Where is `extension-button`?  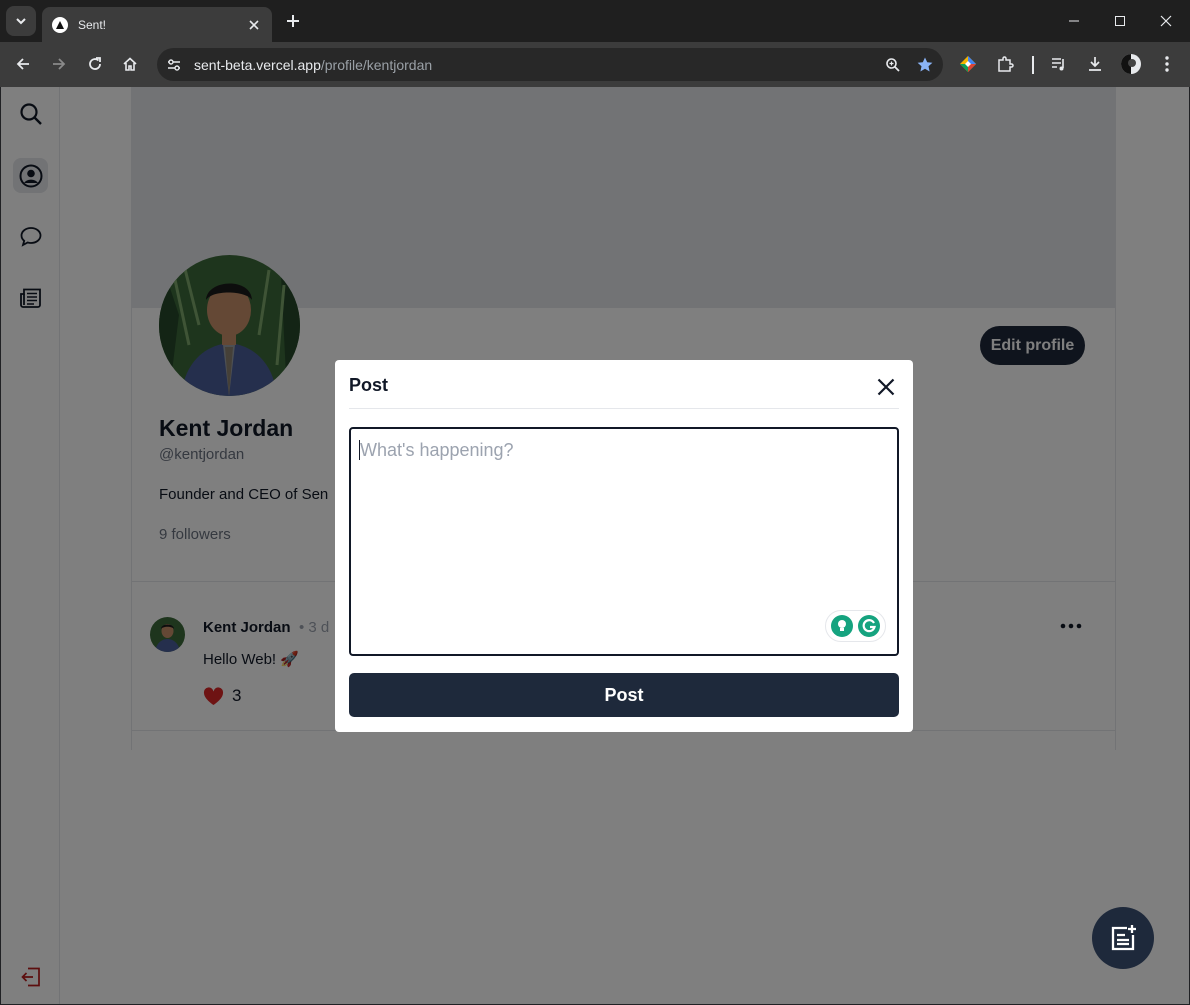
extension-button is located at coordinates (968, 64).